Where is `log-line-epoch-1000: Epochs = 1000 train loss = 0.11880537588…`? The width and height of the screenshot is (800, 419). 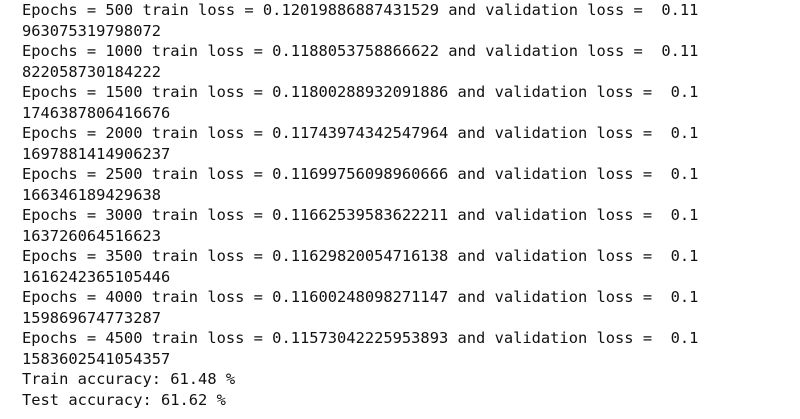 log-line-epoch-1000: Epochs = 1000 train loss = 0.11880537588… is located at coordinates (360, 51).